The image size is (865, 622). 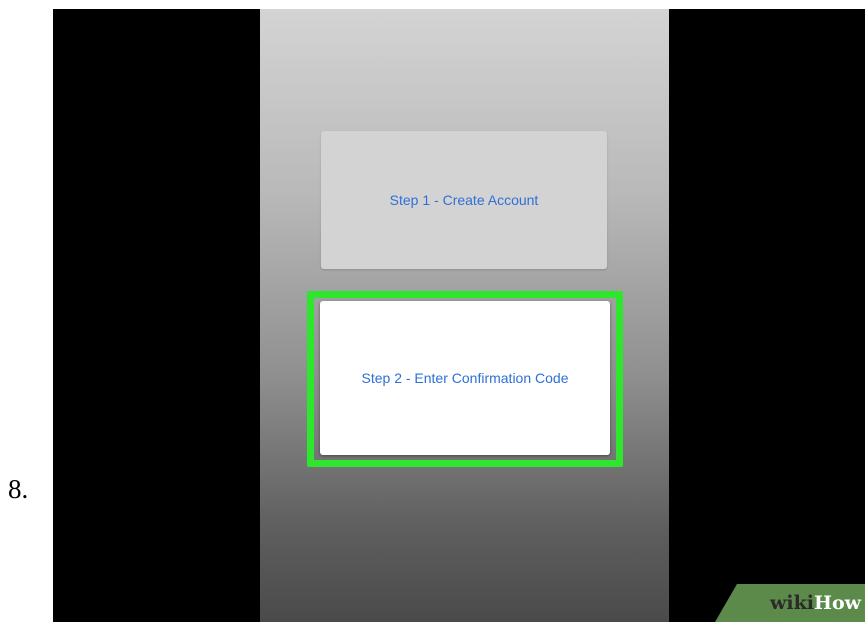 What do you see at coordinates (18, 489) in the screenshot?
I see `step-number: 8.` at bounding box center [18, 489].